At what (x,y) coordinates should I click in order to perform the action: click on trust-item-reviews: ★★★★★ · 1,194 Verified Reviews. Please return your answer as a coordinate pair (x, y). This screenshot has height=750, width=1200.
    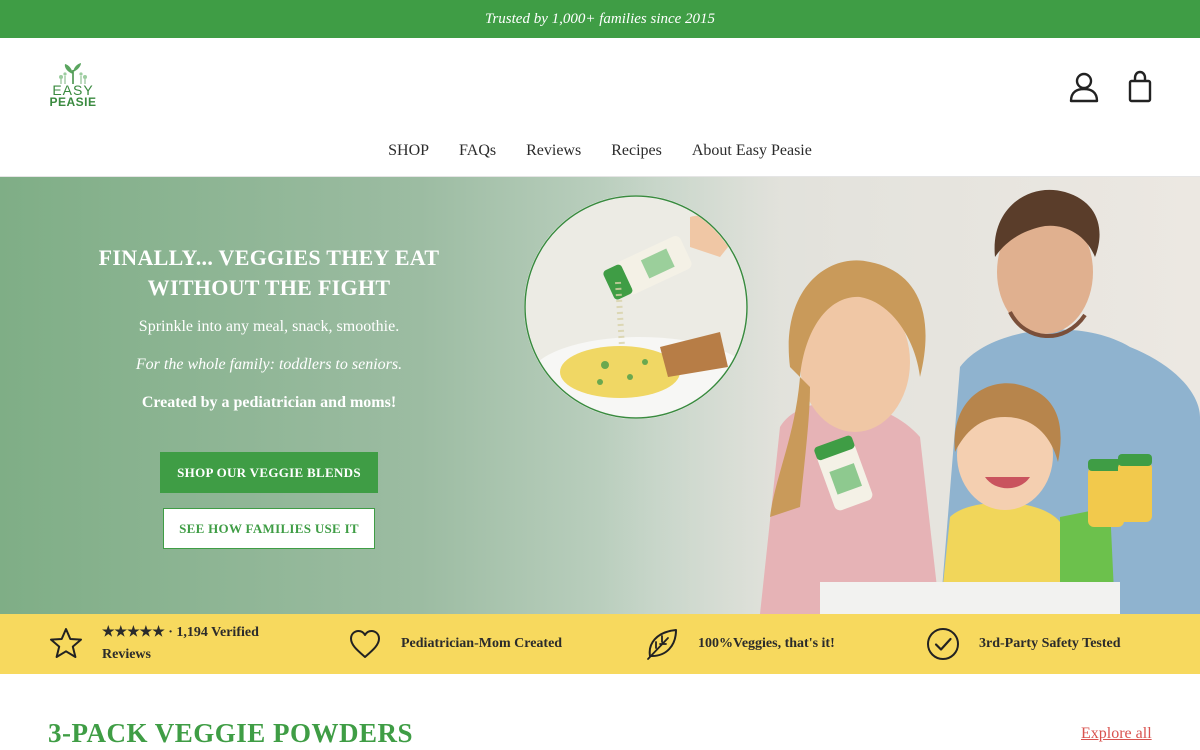
    Looking at the image, I should click on (165, 644).